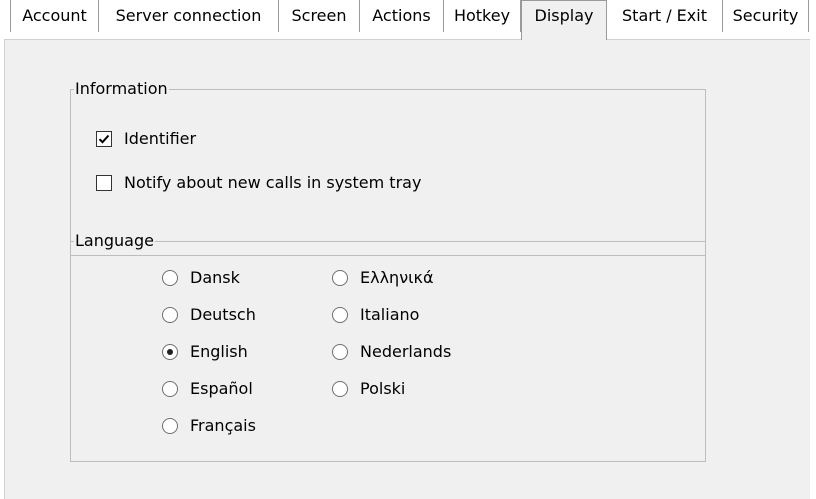 Image resolution: width=816 pixels, height=499 pixels. What do you see at coordinates (402, 16) in the screenshot?
I see `tab-actions: Actions` at bounding box center [402, 16].